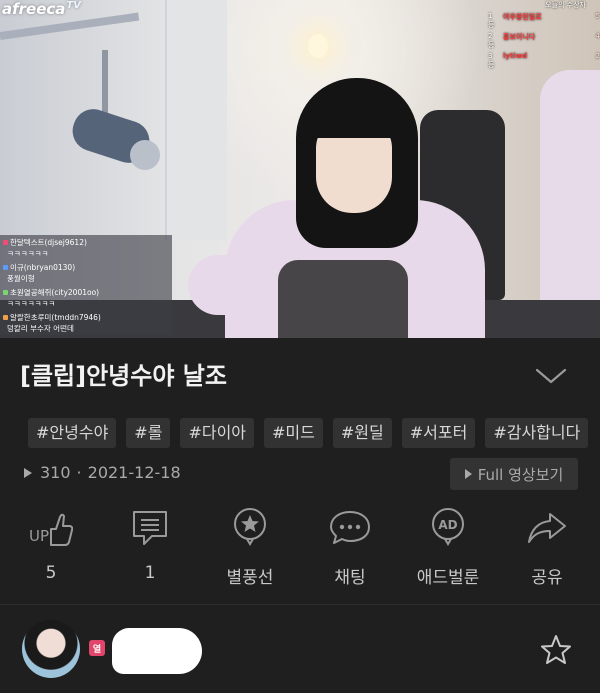 The image size is (600, 693). What do you see at coordinates (51, 649) in the screenshot?
I see `avatar` at bounding box center [51, 649].